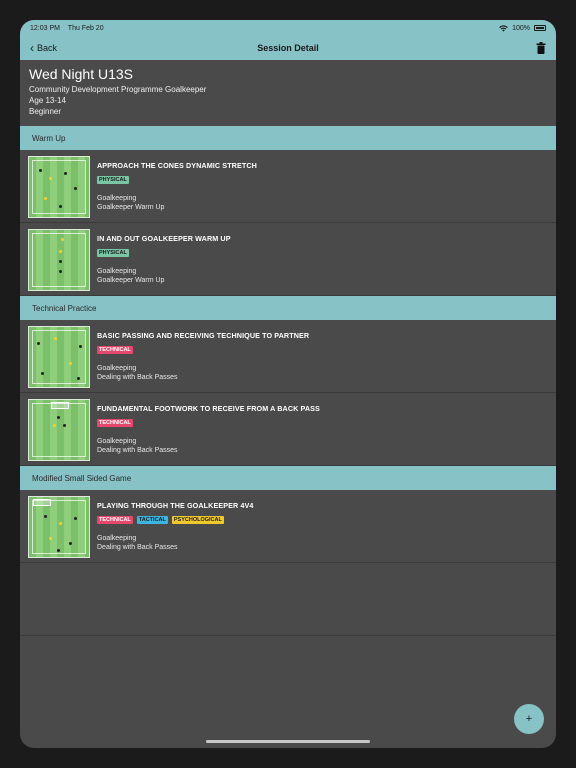  What do you see at coordinates (85, 28) in the screenshot?
I see `status-date: Thu Feb 20` at bounding box center [85, 28].